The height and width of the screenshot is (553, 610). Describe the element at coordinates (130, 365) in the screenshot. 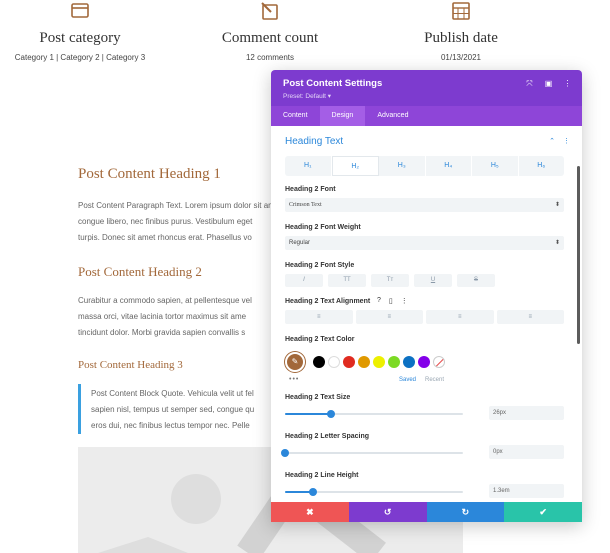

I see `post-heading-3: Post Content Heading 3` at that location.